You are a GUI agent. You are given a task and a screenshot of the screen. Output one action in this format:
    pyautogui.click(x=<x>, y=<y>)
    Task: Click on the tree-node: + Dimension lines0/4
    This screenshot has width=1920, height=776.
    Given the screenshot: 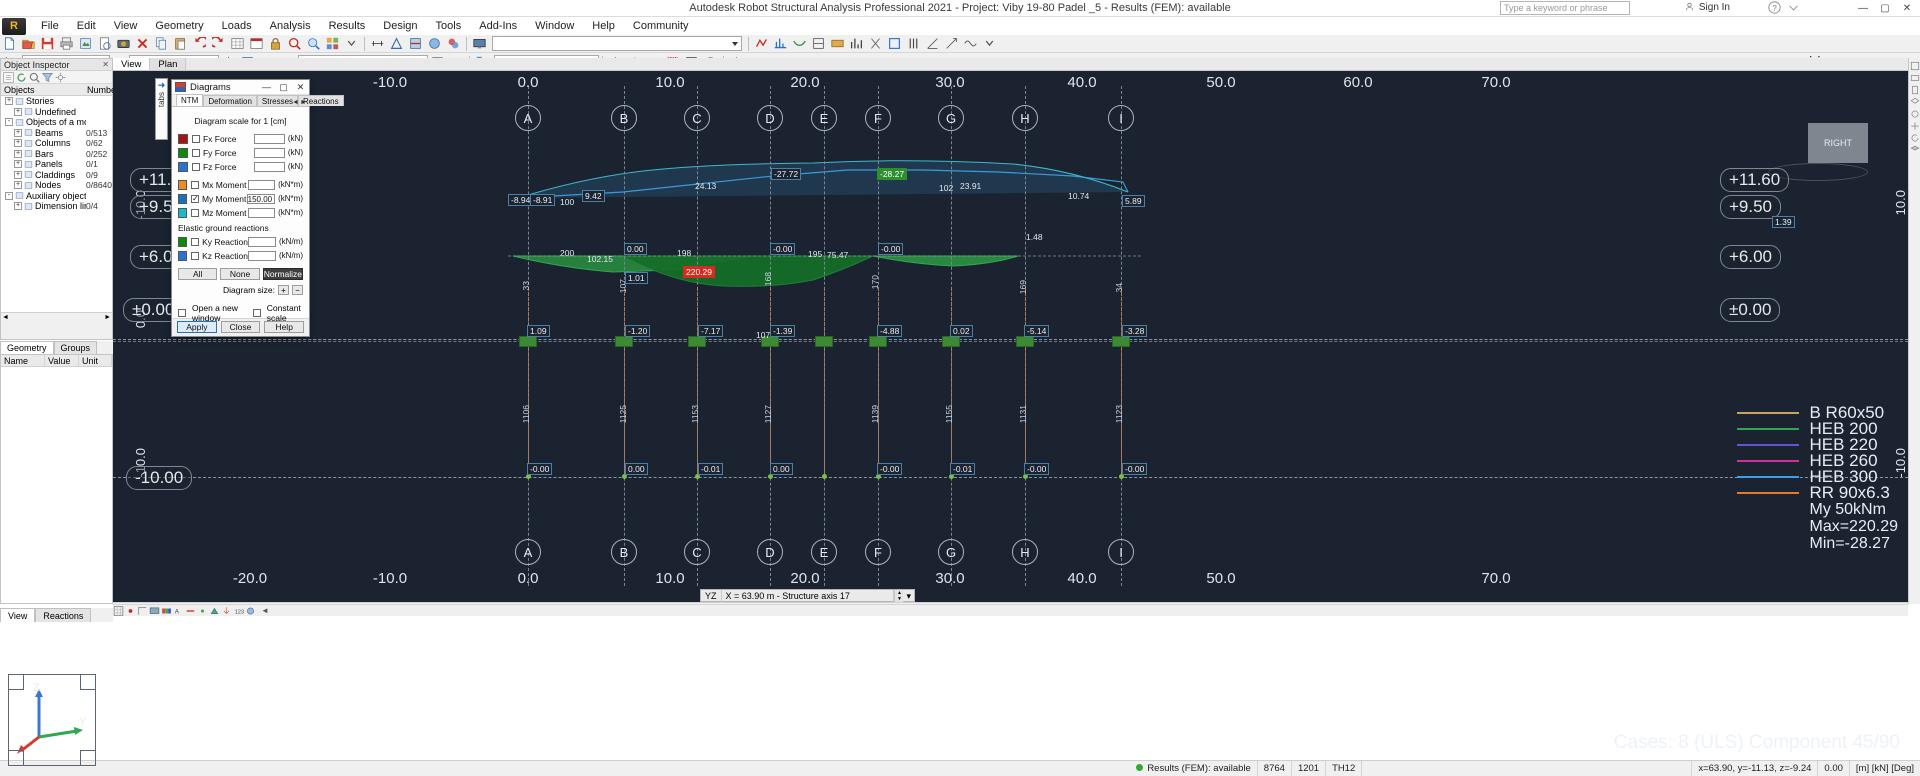 What is the action you would take?
    pyautogui.click(x=56, y=206)
    